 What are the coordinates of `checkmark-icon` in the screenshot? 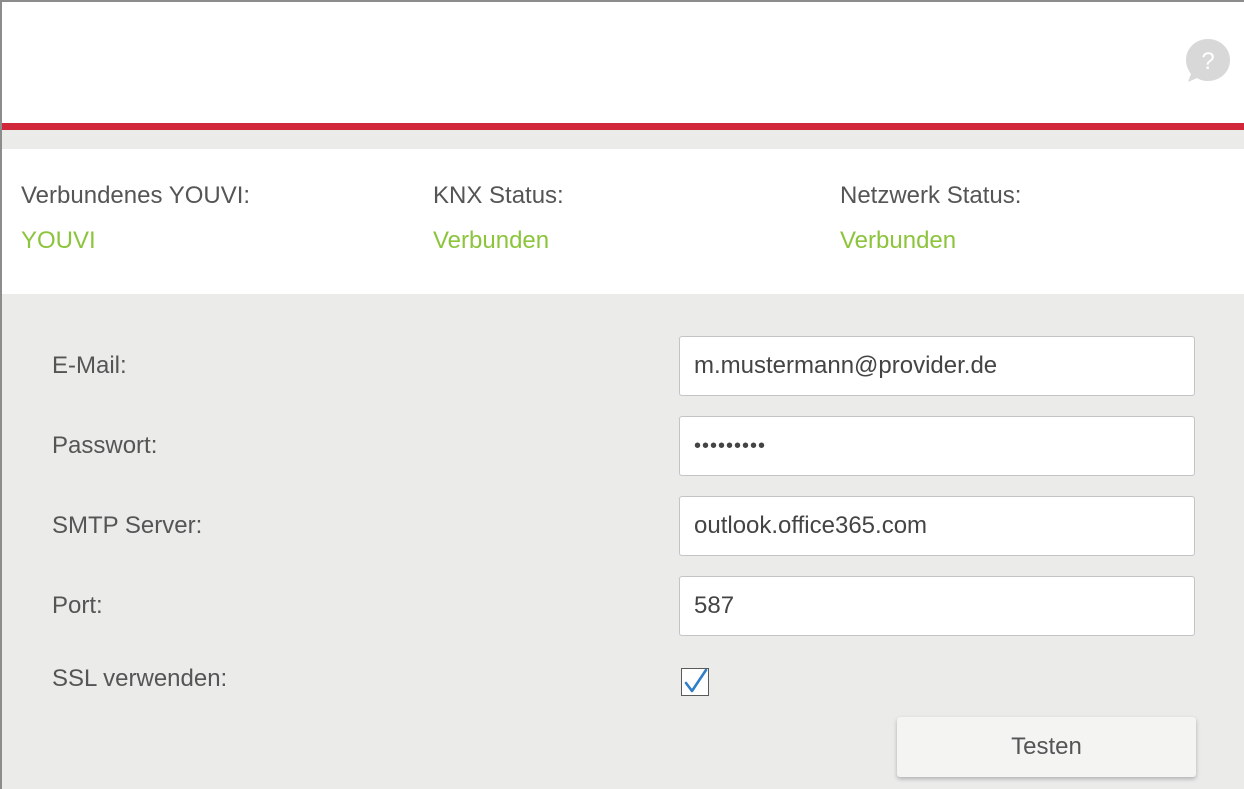 It's located at (696, 681).